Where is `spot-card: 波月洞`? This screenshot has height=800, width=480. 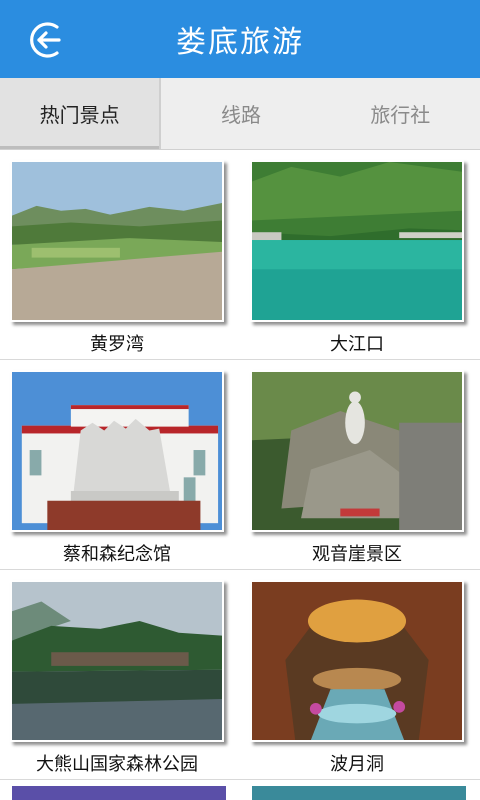
spot-card: 波月洞 is located at coordinates (361, 678).